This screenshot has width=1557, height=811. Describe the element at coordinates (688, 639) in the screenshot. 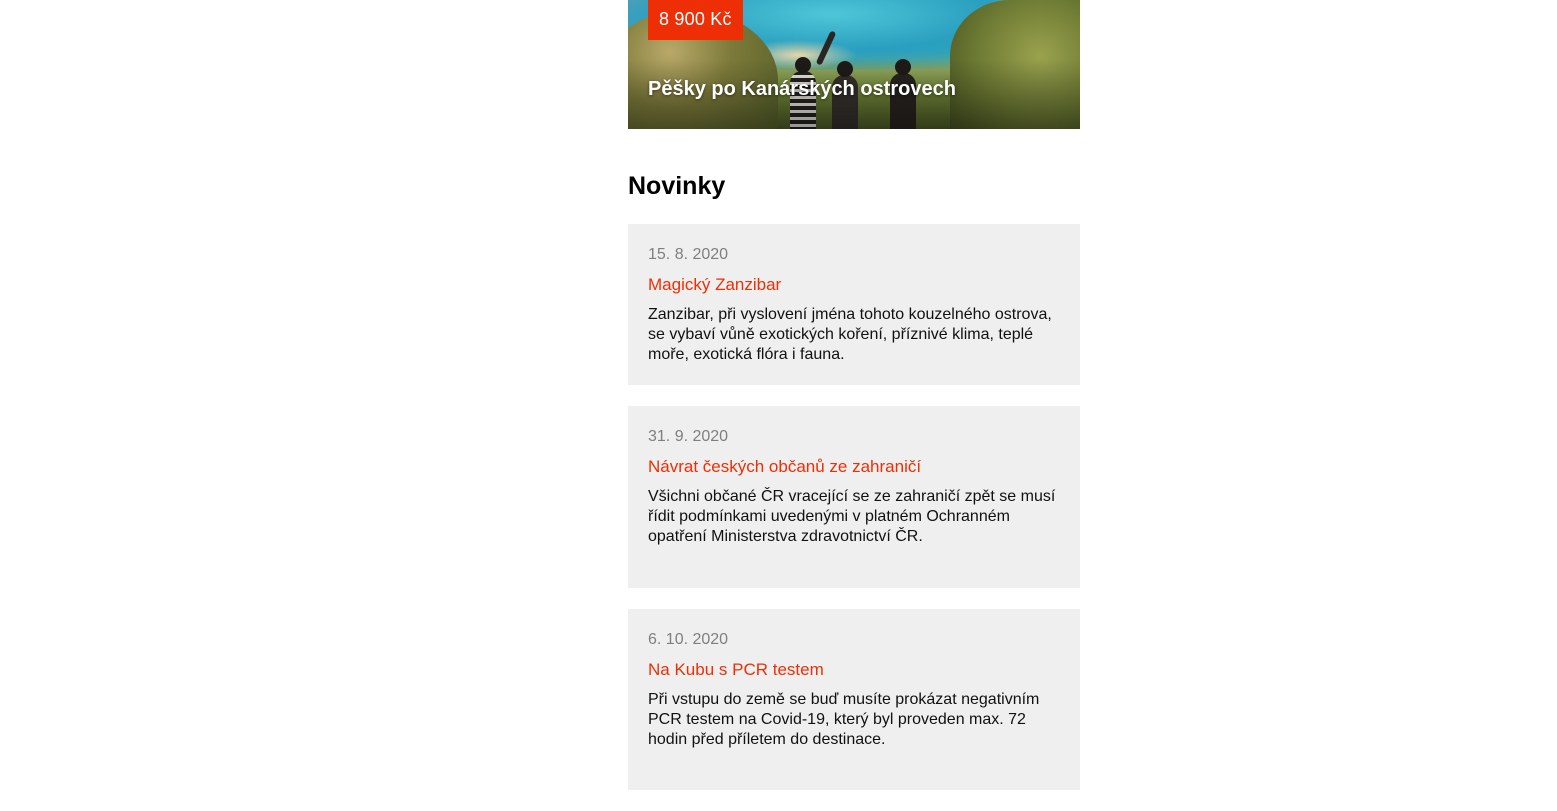

I see `news-date: 6. 10. 2020` at that location.